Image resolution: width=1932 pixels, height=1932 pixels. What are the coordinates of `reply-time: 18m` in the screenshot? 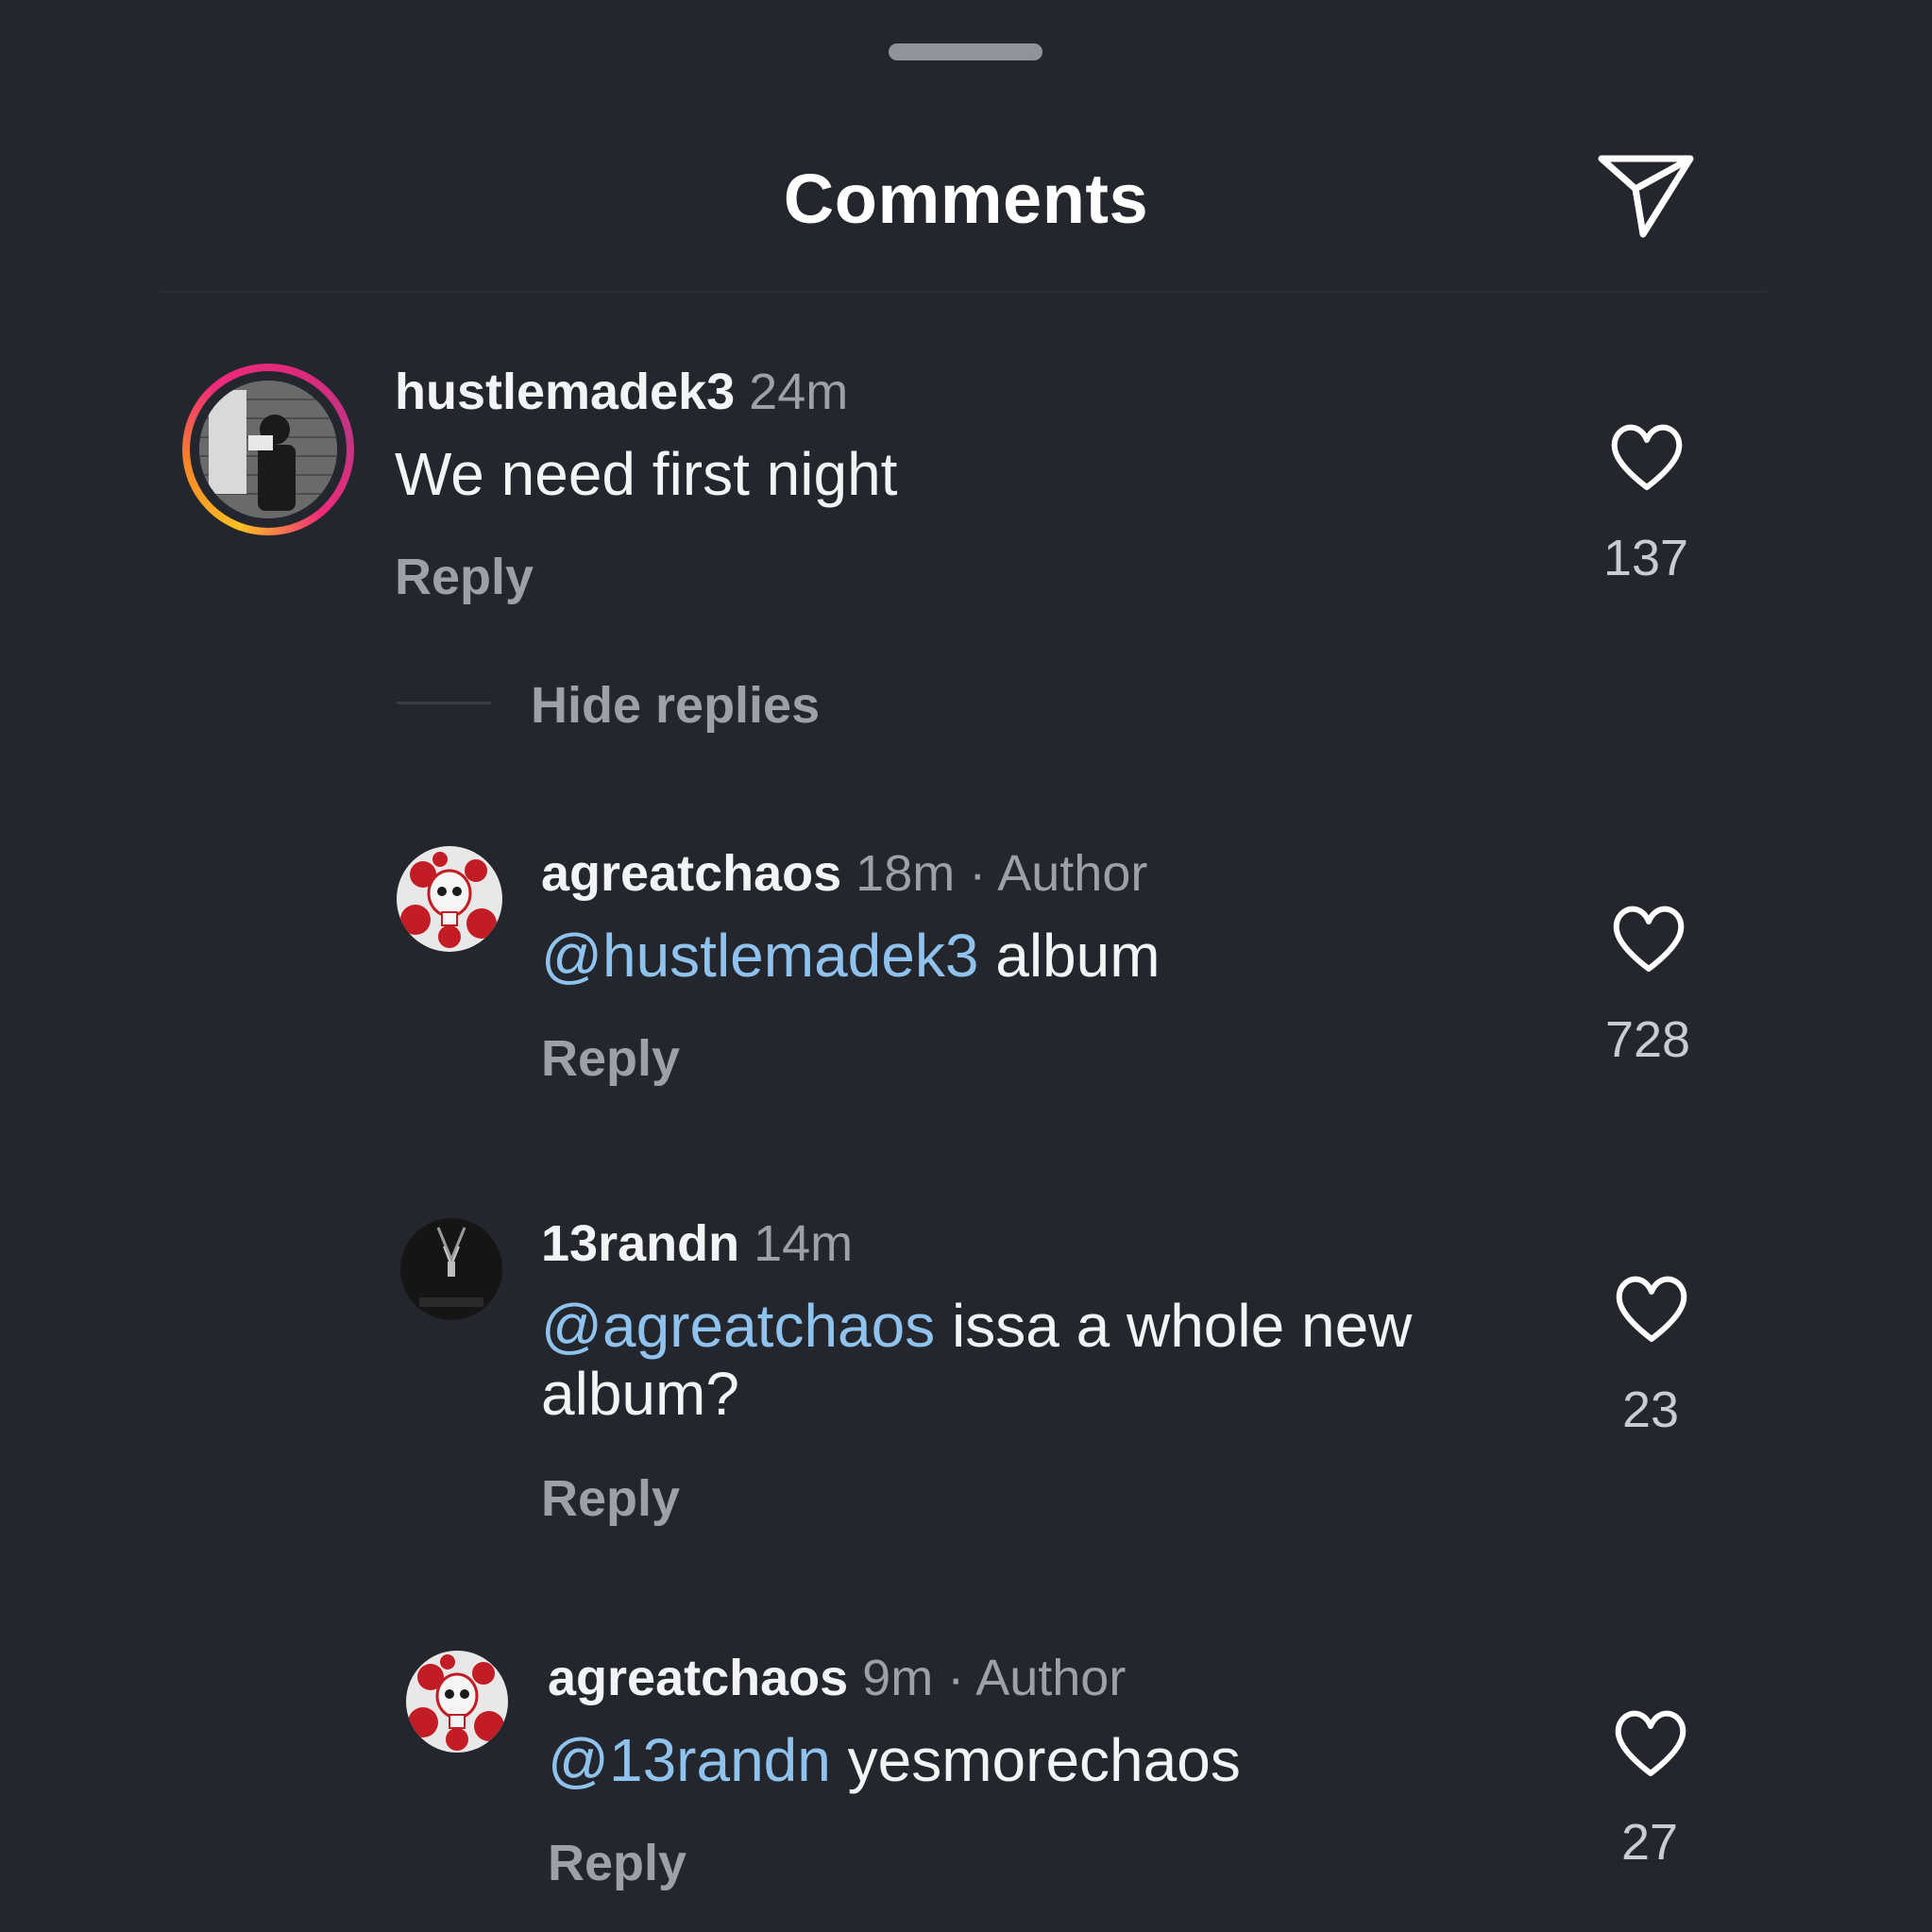 It's located at (906, 873).